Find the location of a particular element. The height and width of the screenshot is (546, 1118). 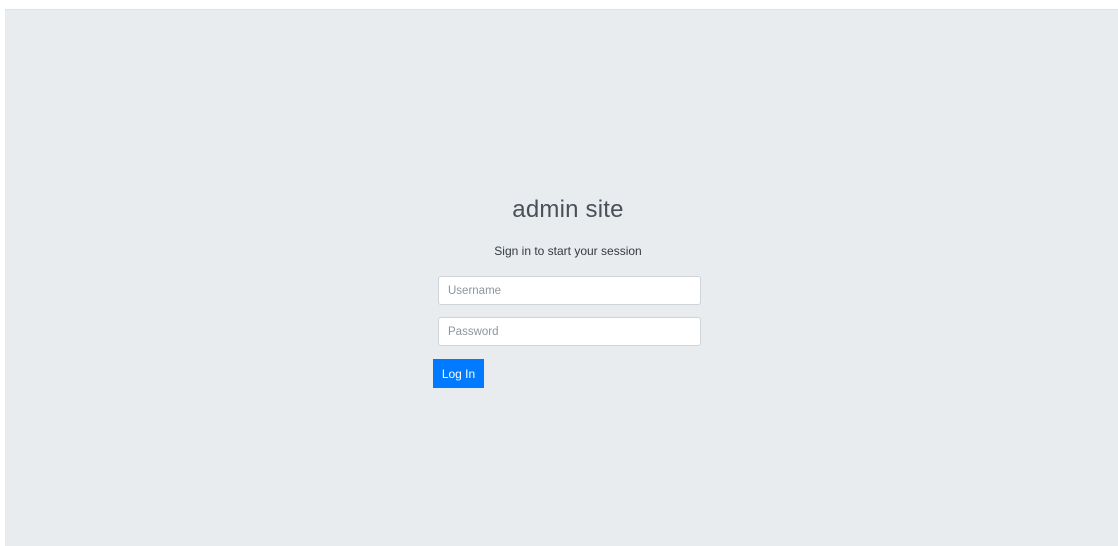

password-input is located at coordinates (569, 331).